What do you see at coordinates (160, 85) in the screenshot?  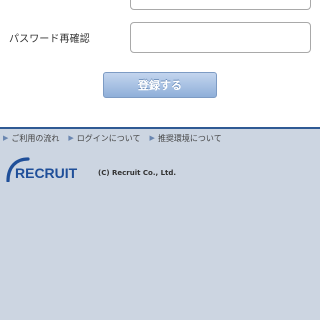 I see `register-button: 登録する` at bounding box center [160, 85].